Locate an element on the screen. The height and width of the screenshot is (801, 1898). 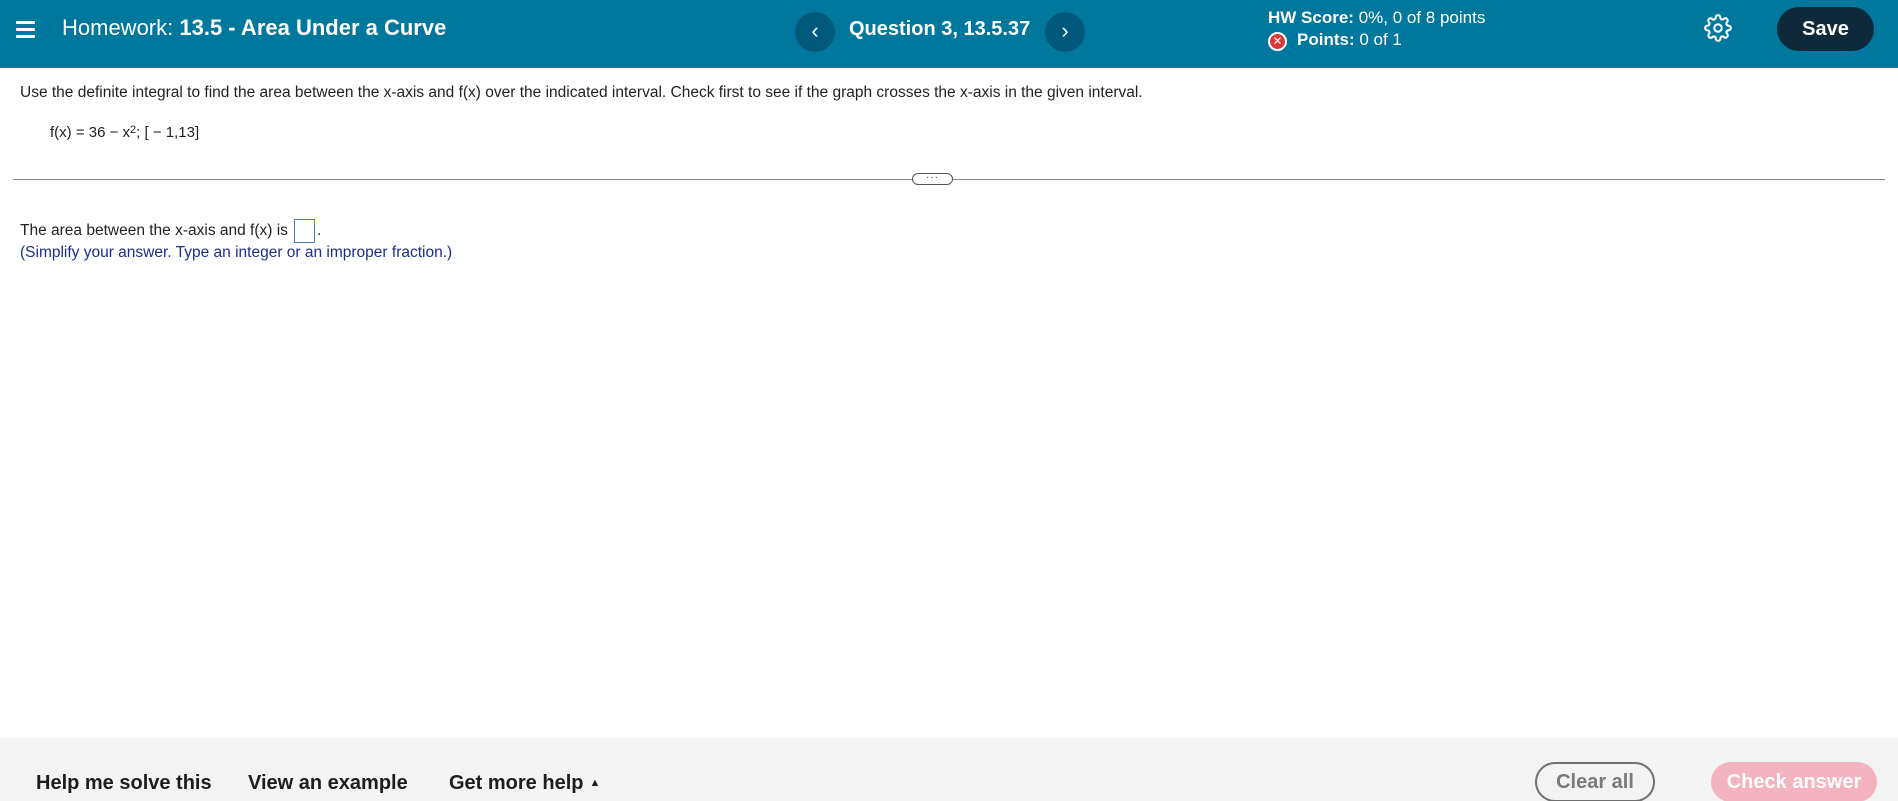
gear-icon is located at coordinates (1718, 28).